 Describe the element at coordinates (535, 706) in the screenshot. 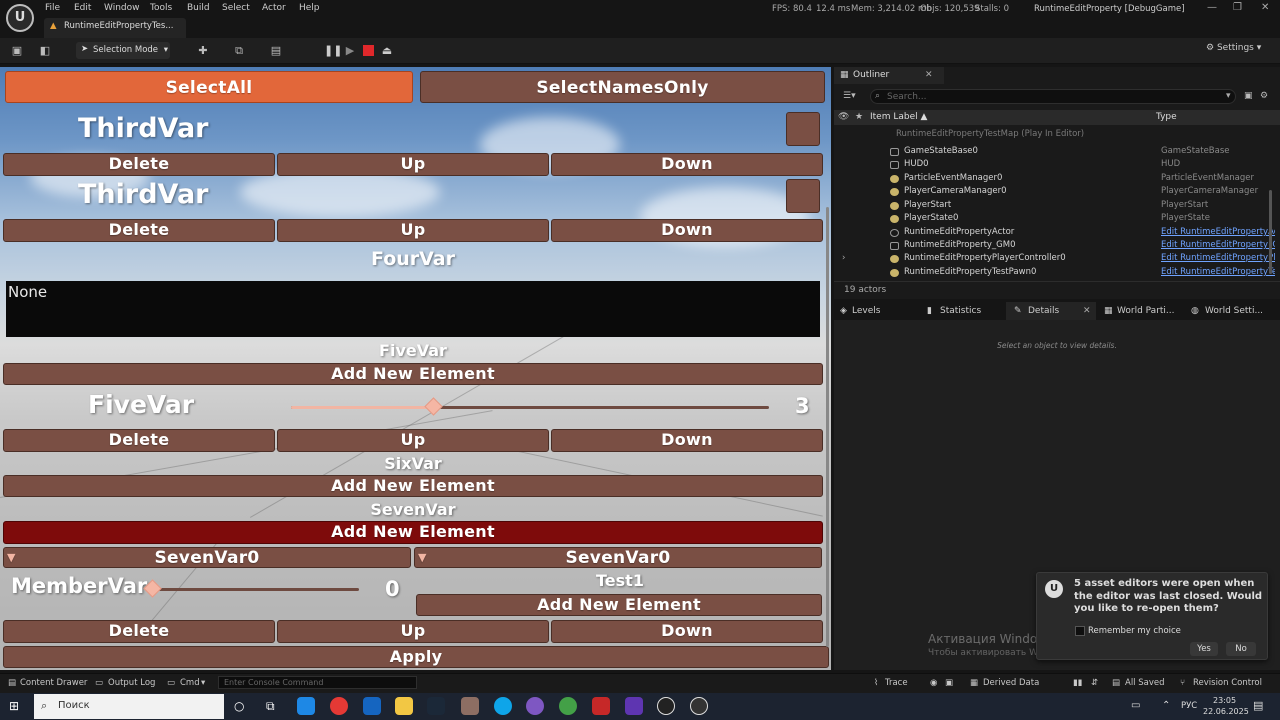

I see `discord-icon` at that location.